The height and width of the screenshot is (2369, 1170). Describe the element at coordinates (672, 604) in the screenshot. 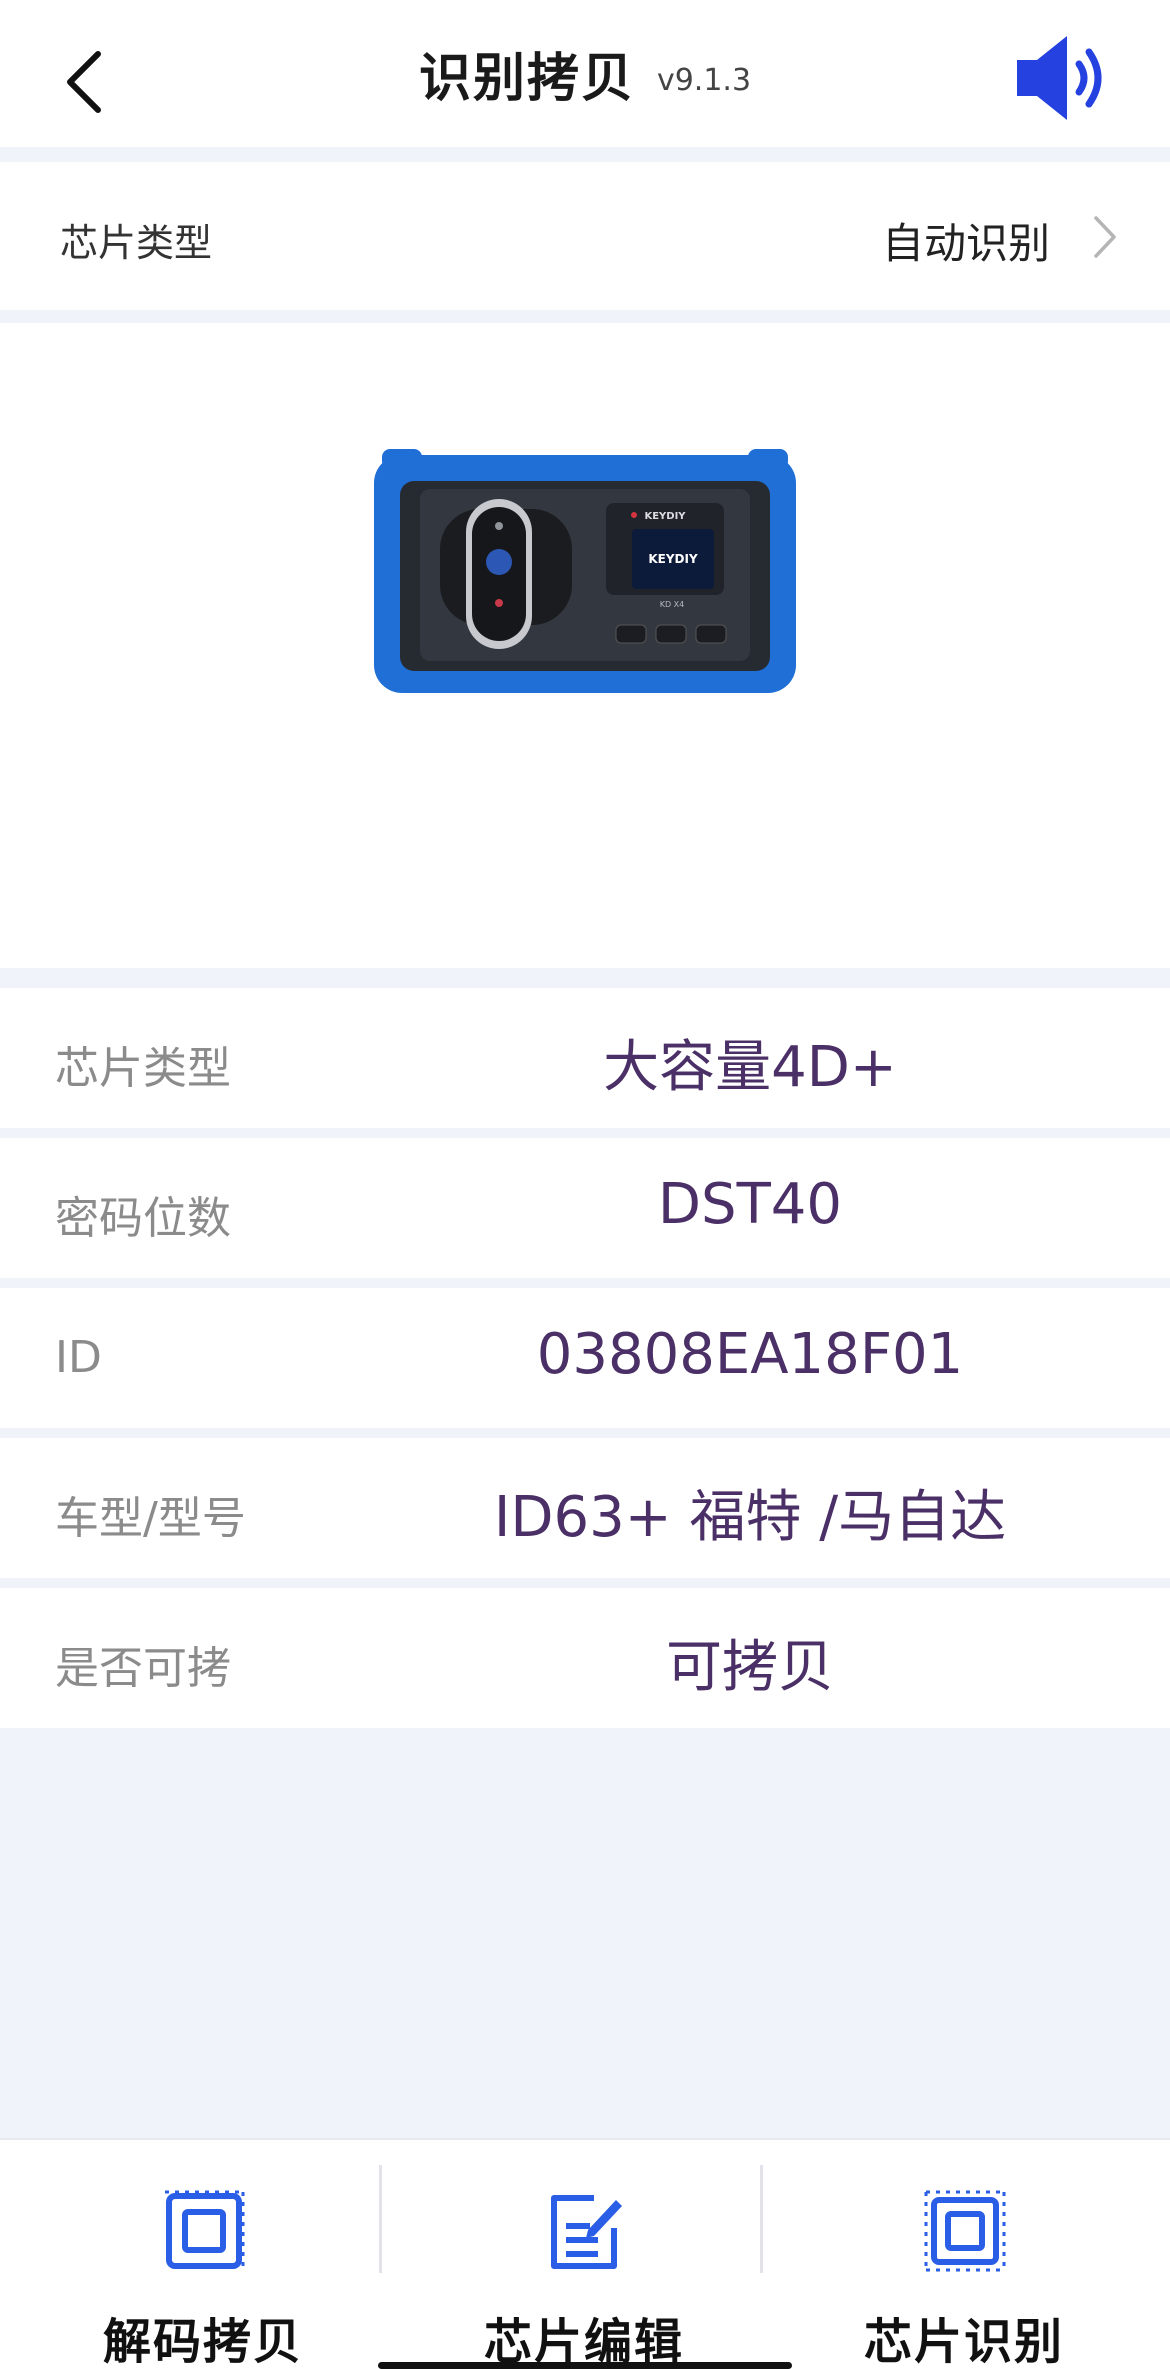

I see `device-model-text: KD X4` at that location.